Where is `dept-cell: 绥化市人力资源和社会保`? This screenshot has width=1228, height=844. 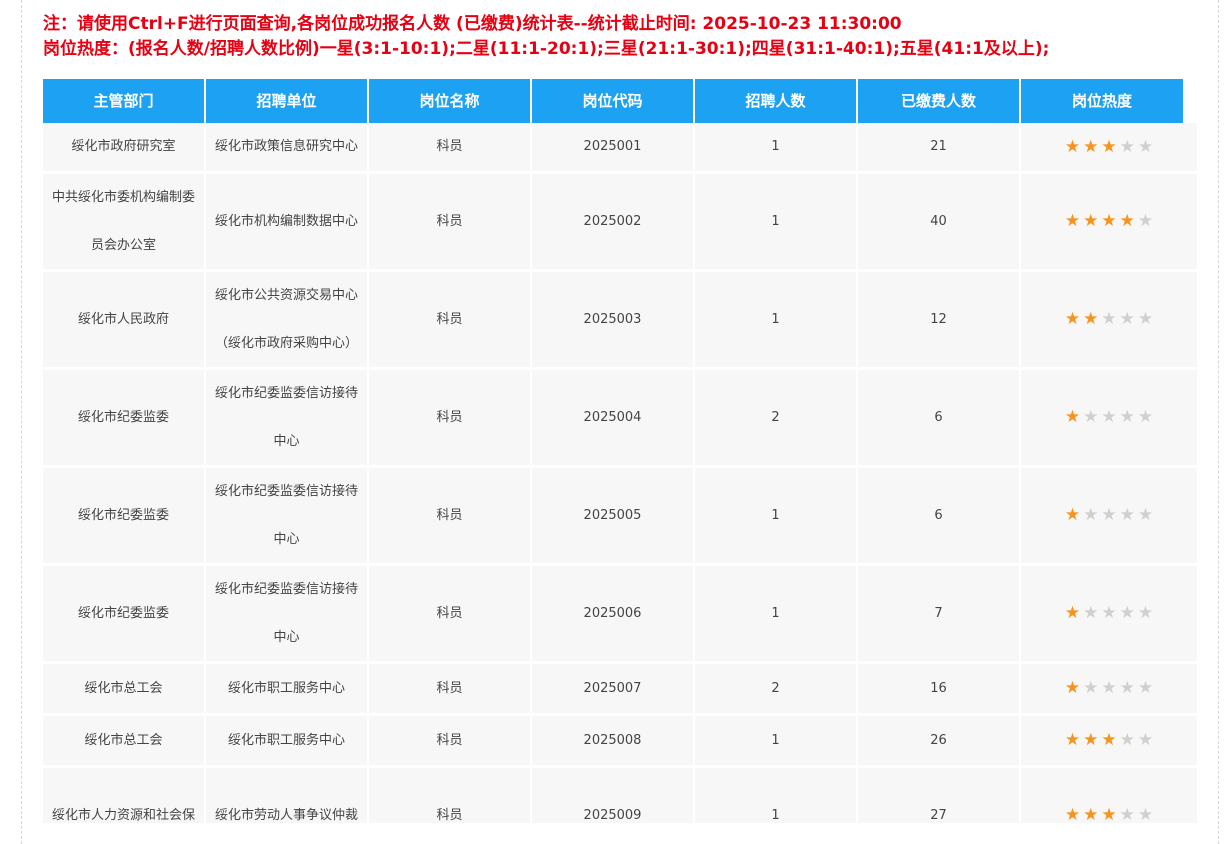
dept-cell: 绥化市人力资源和社会保 is located at coordinates (124, 795).